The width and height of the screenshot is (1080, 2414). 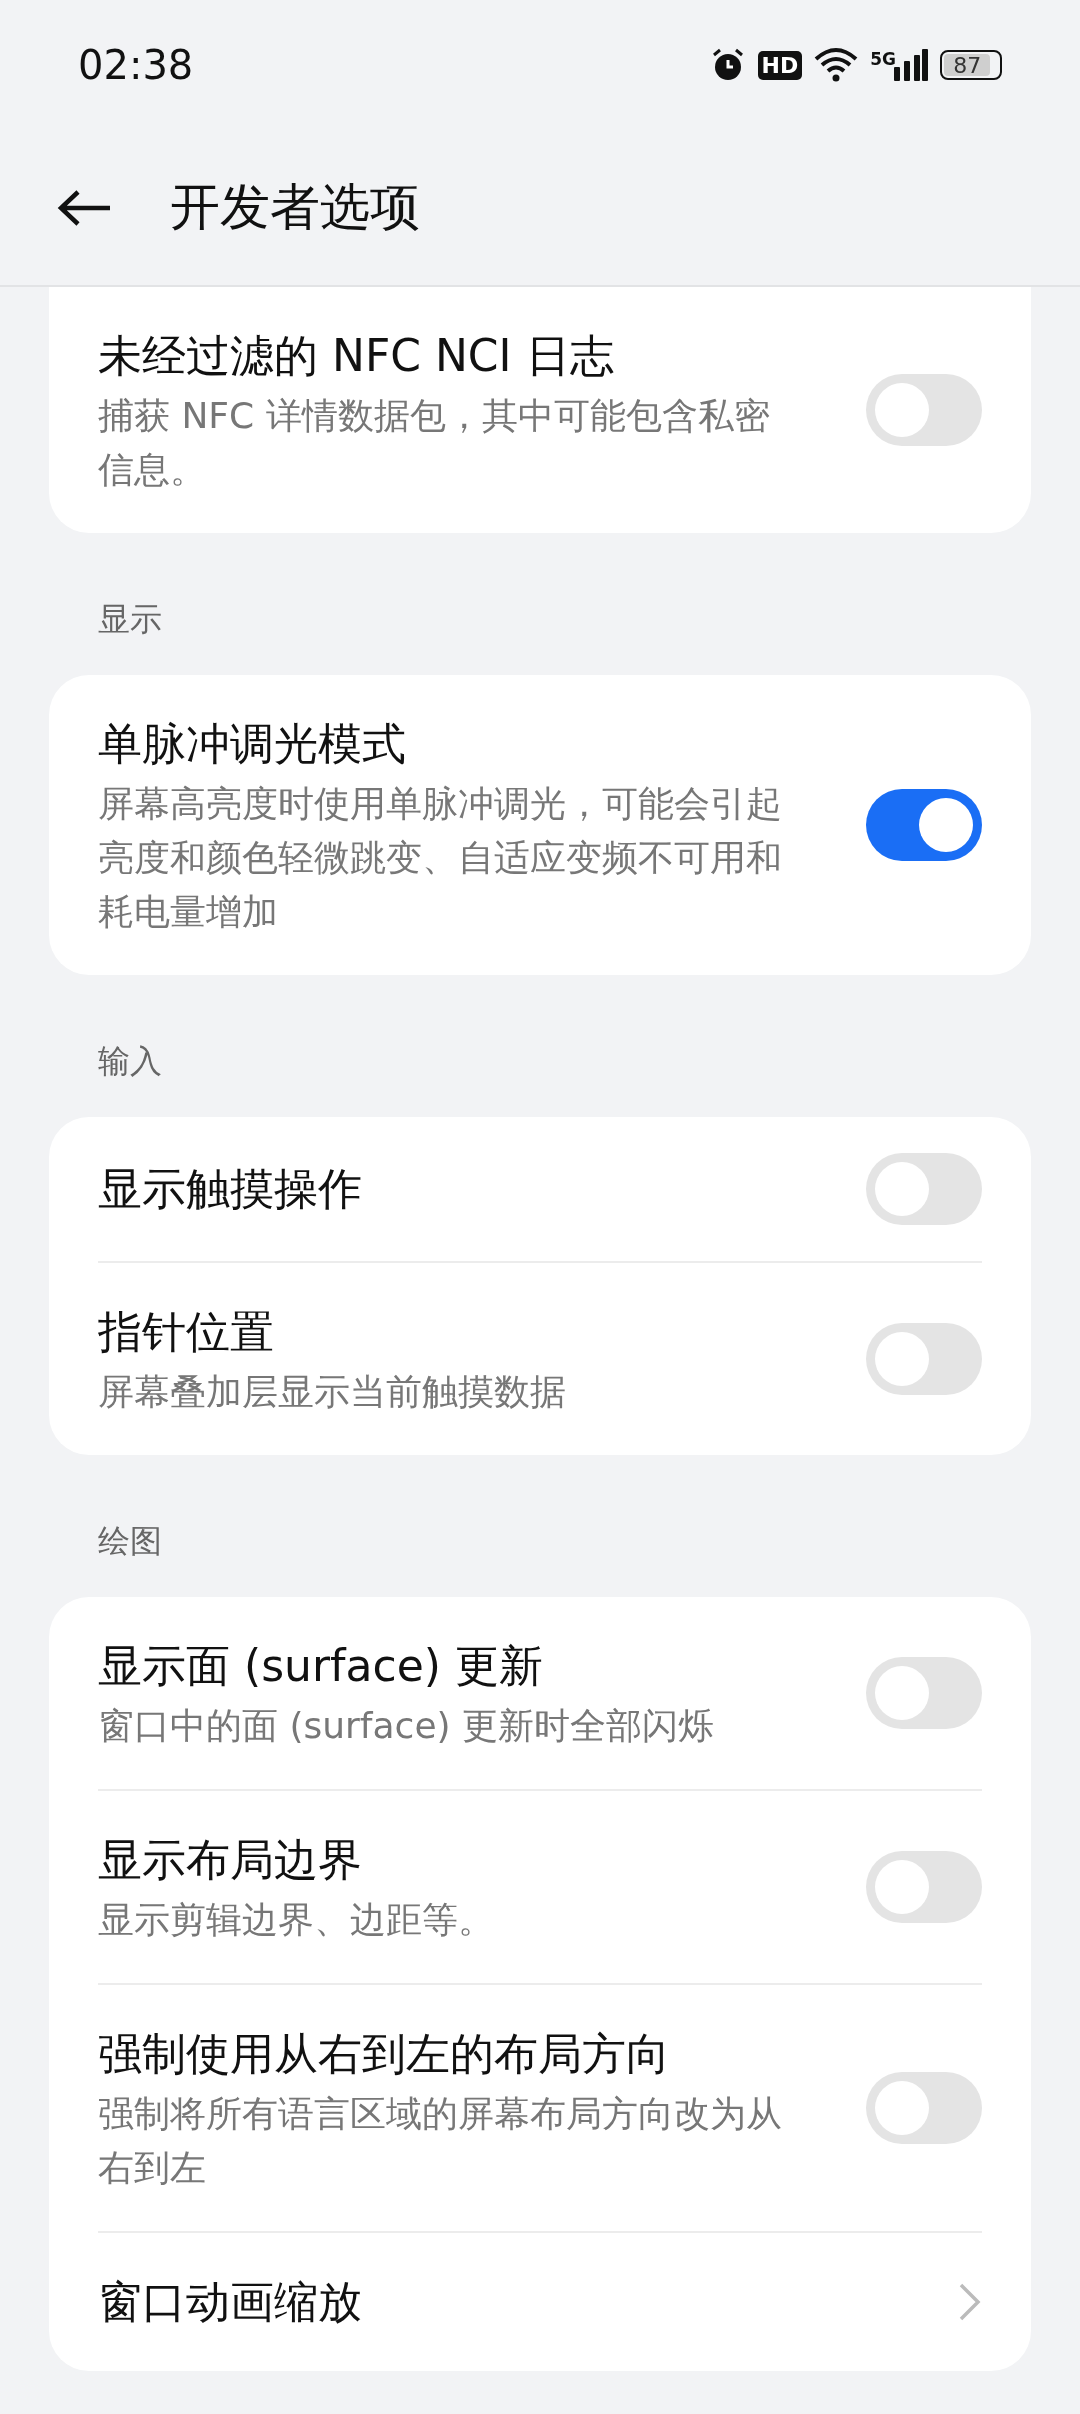 What do you see at coordinates (295, 207) in the screenshot?
I see `page-title: 开发者选项` at bounding box center [295, 207].